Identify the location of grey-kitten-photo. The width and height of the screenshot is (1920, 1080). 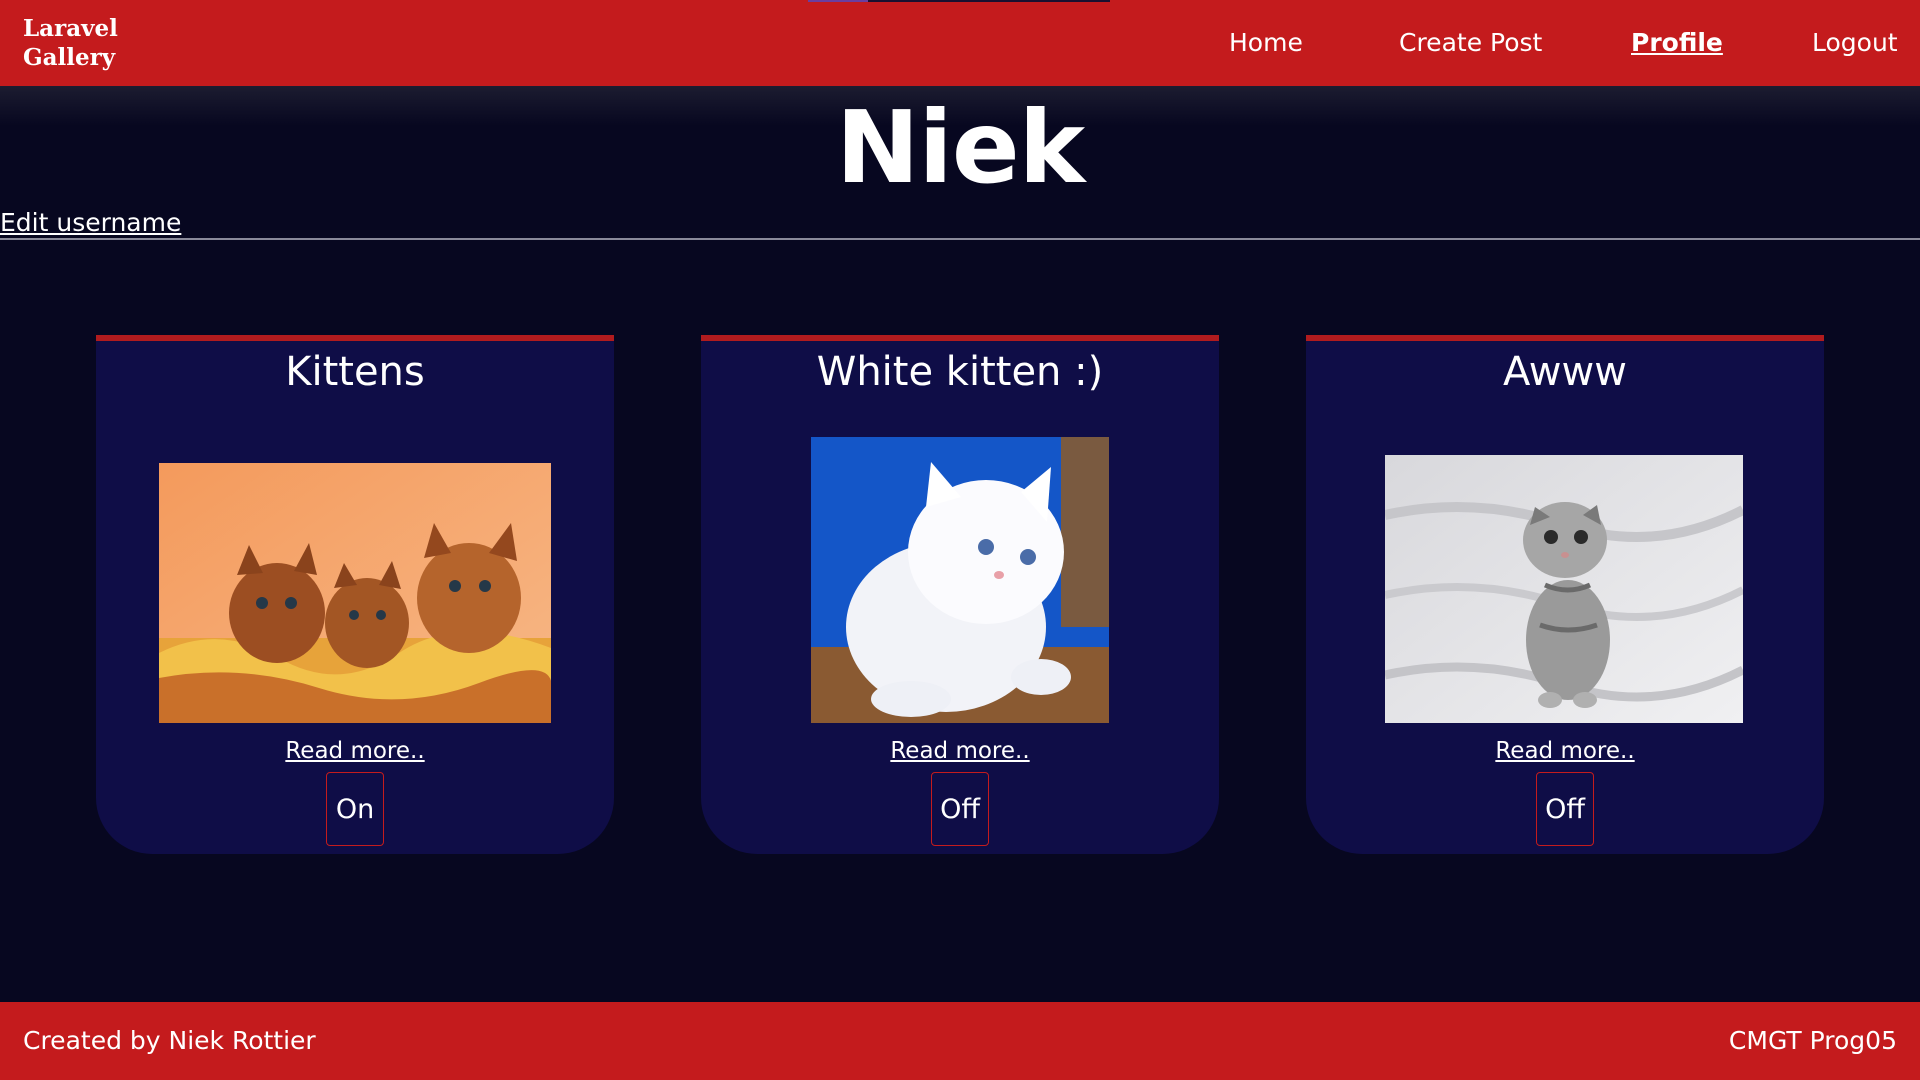
(1564, 589).